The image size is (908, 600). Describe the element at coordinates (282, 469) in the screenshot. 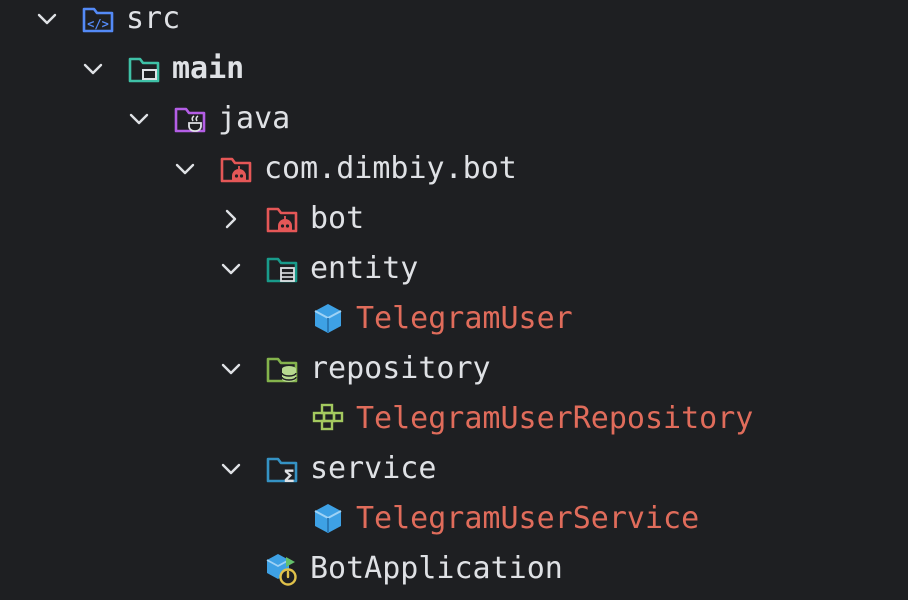

I see `service-folder-icon: Σ` at that location.